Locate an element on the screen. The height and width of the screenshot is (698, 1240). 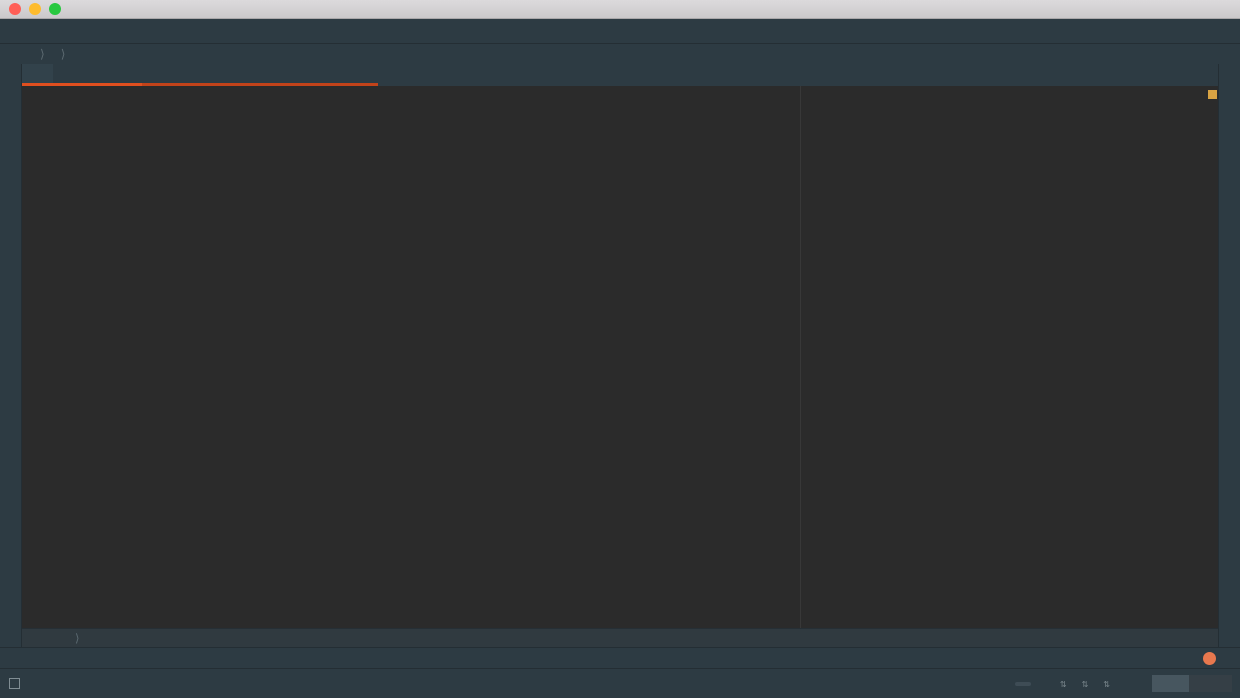
sidebar-item-npm is located at coordinates (11, 478).